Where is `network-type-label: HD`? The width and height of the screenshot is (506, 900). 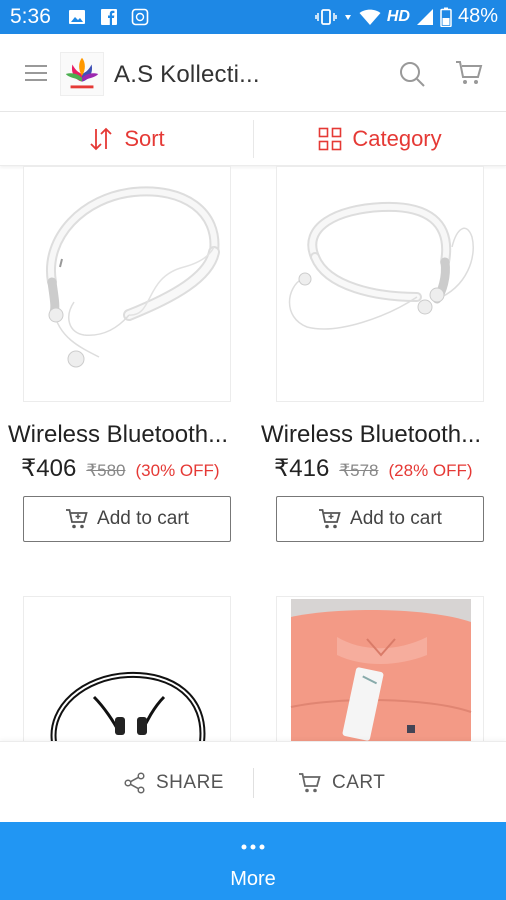 network-type-label: HD is located at coordinates (398, 16).